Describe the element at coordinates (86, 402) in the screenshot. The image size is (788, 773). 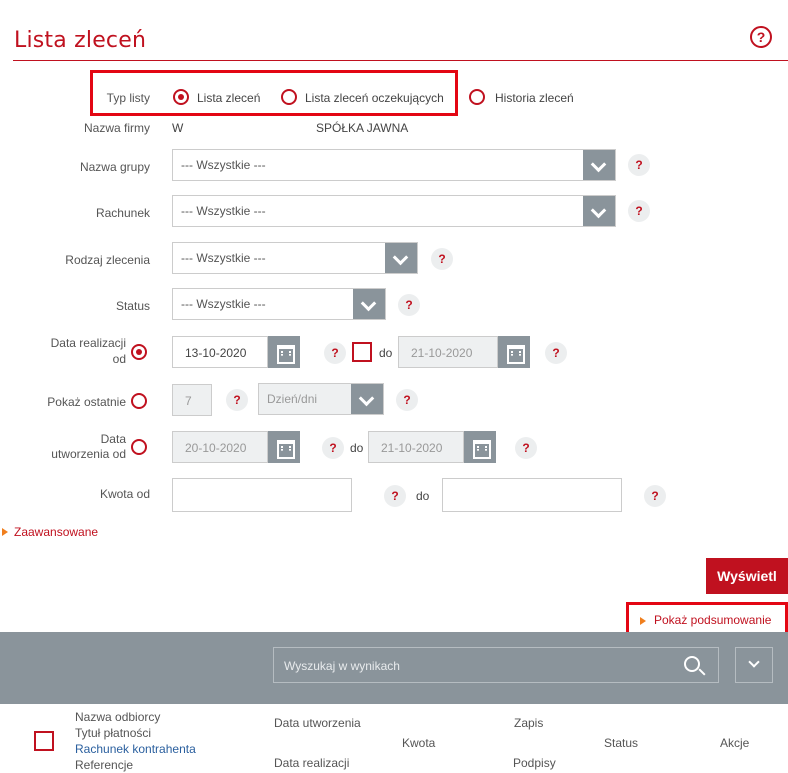
I see `pokaz-ostatnie-label: Pokaż ostatnie` at that location.